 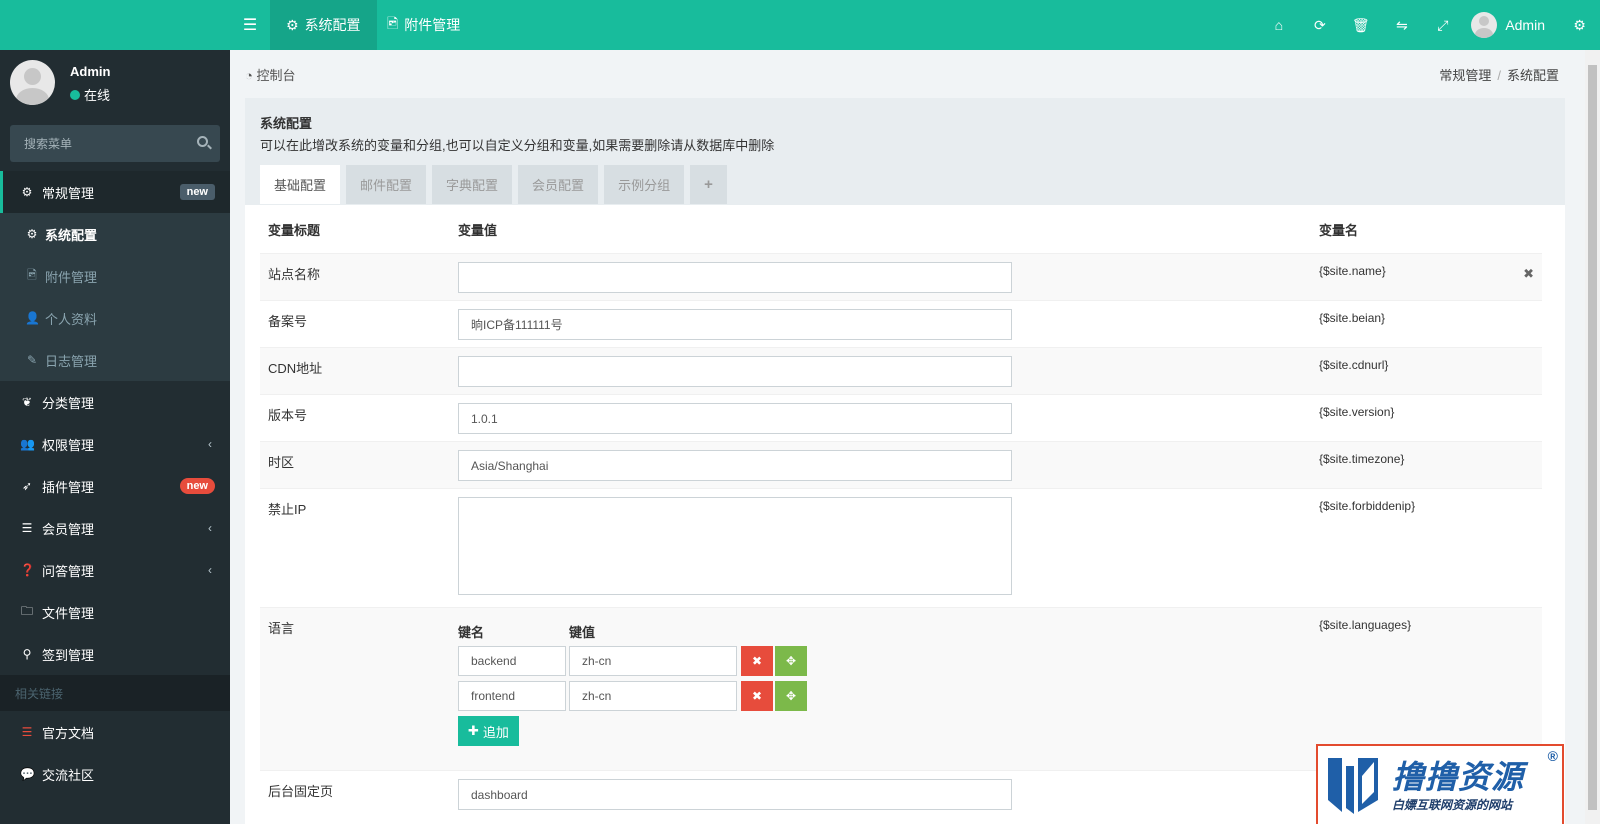 What do you see at coordinates (512, 696) in the screenshot?
I see `language-key-input: frontend` at bounding box center [512, 696].